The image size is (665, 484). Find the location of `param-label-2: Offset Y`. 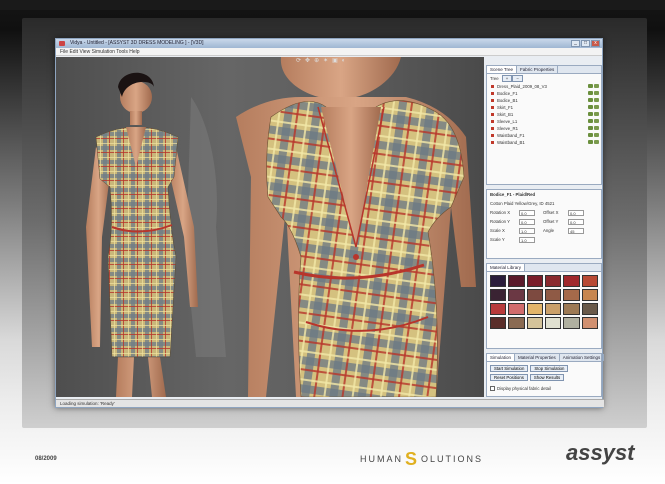

param-label-2: Offset Y is located at coordinates (551, 221).